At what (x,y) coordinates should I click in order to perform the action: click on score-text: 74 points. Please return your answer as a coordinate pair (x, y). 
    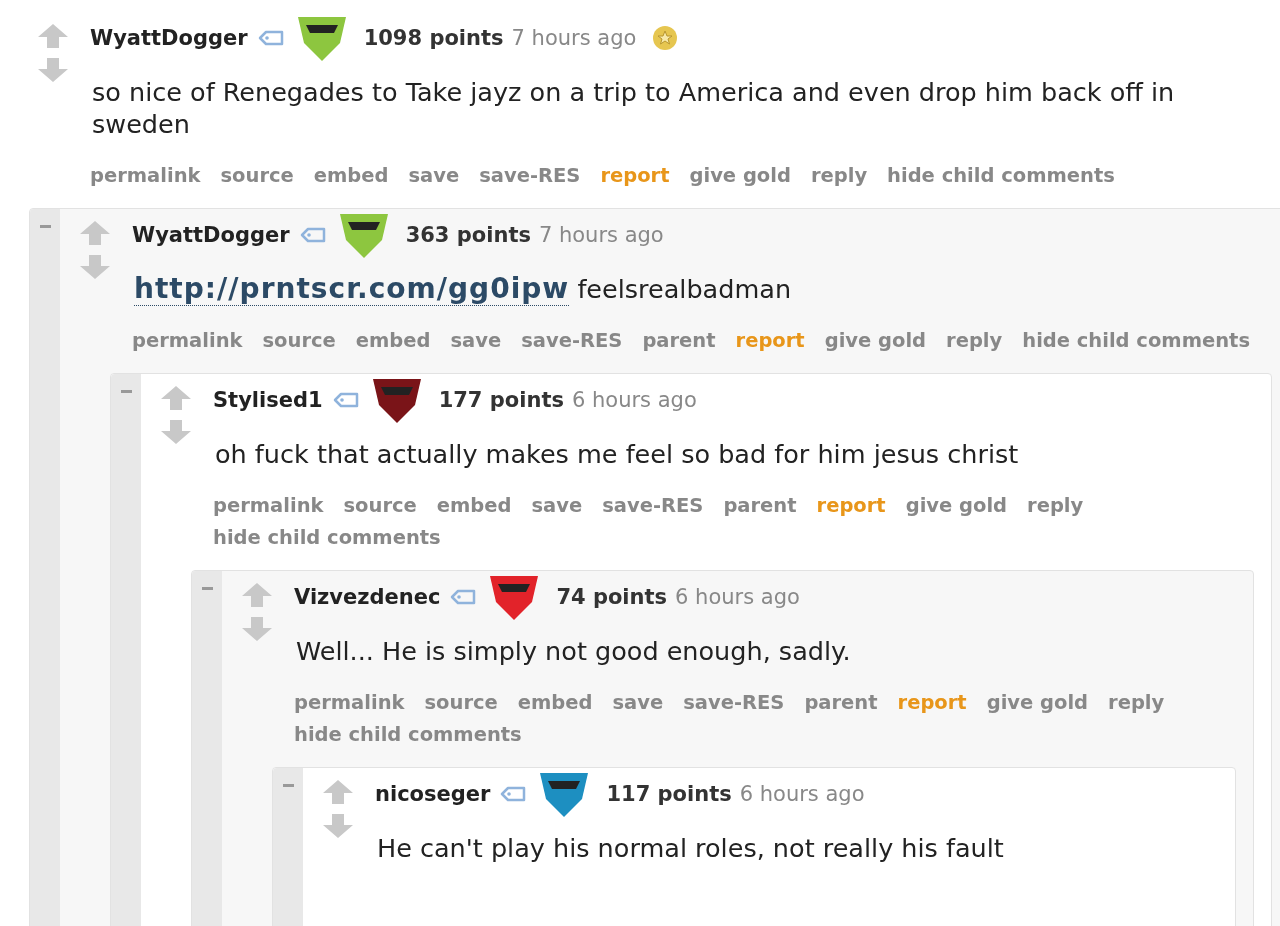
    Looking at the image, I should click on (612, 597).